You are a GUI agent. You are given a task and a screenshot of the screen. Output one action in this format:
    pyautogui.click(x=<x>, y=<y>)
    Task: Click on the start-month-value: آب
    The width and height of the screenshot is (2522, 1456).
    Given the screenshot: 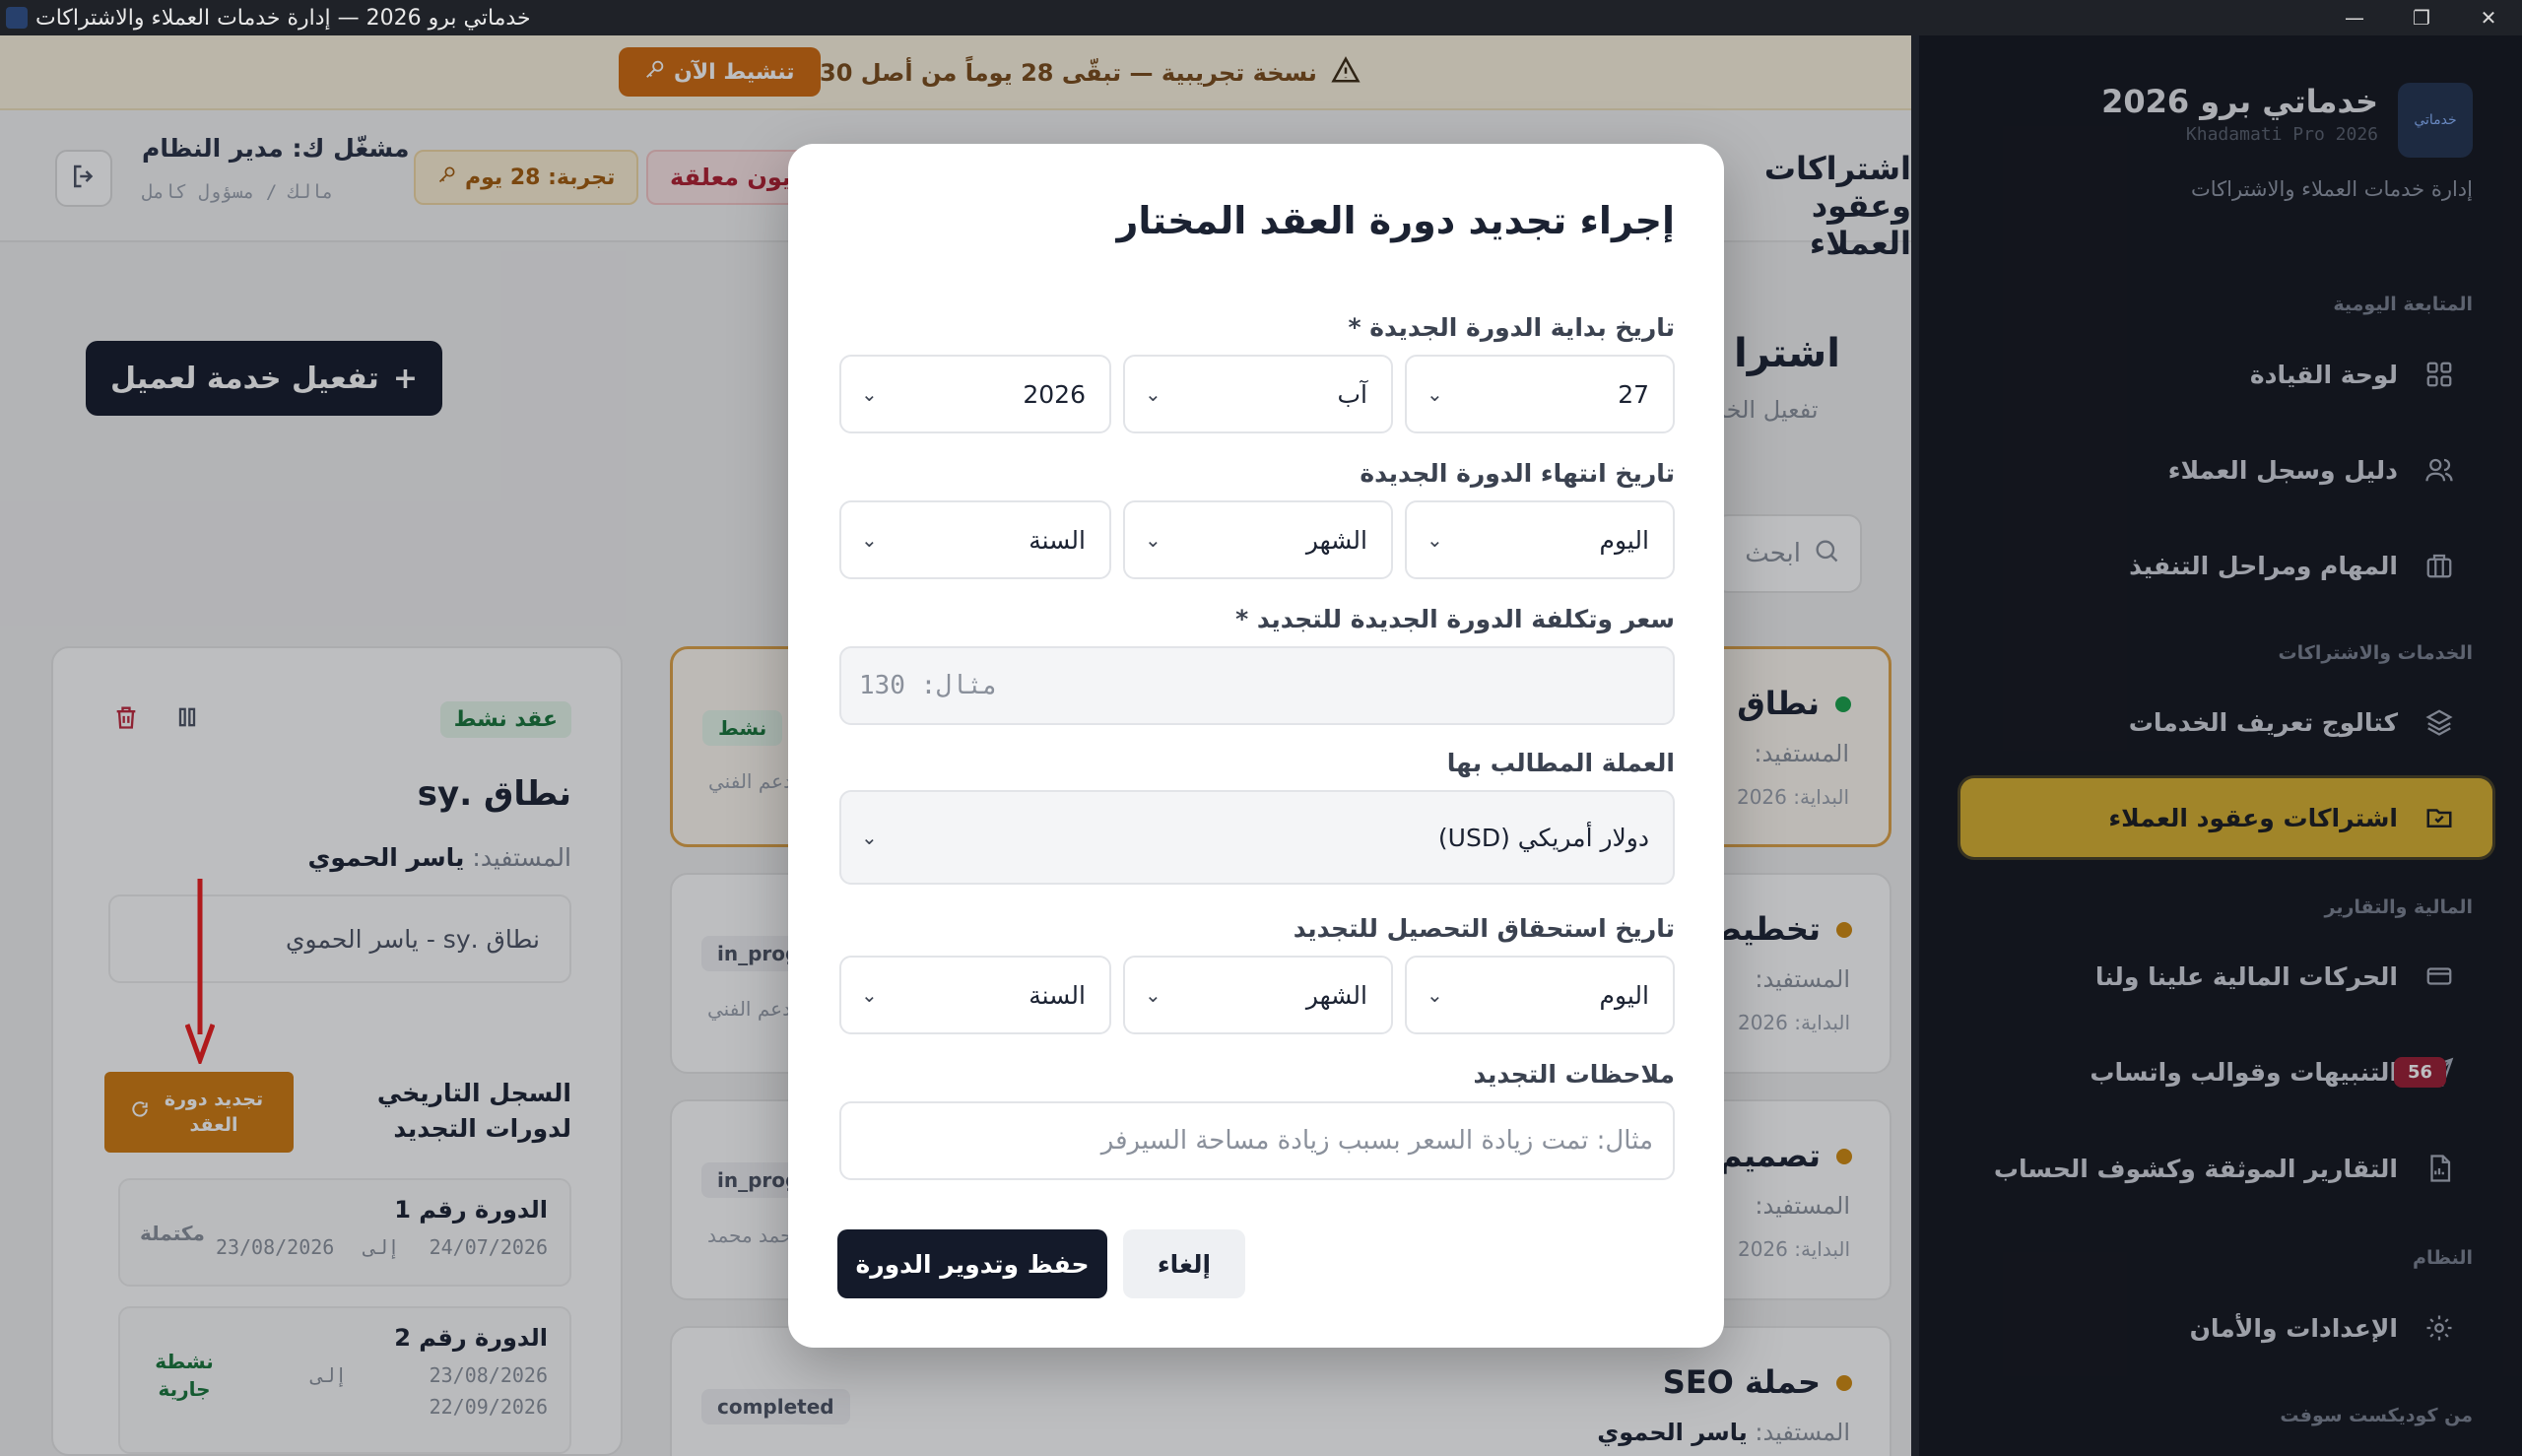 What is the action you would take?
    pyautogui.click(x=1352, y=394)
    